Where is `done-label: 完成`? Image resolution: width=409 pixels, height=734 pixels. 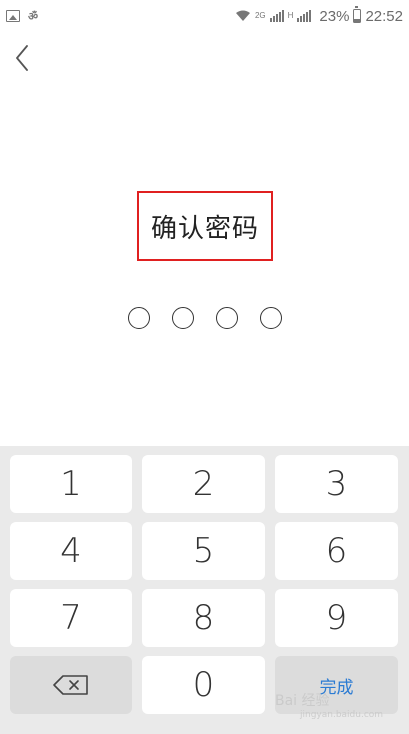
done-label: 完成 is located at coordinates (336, 687).